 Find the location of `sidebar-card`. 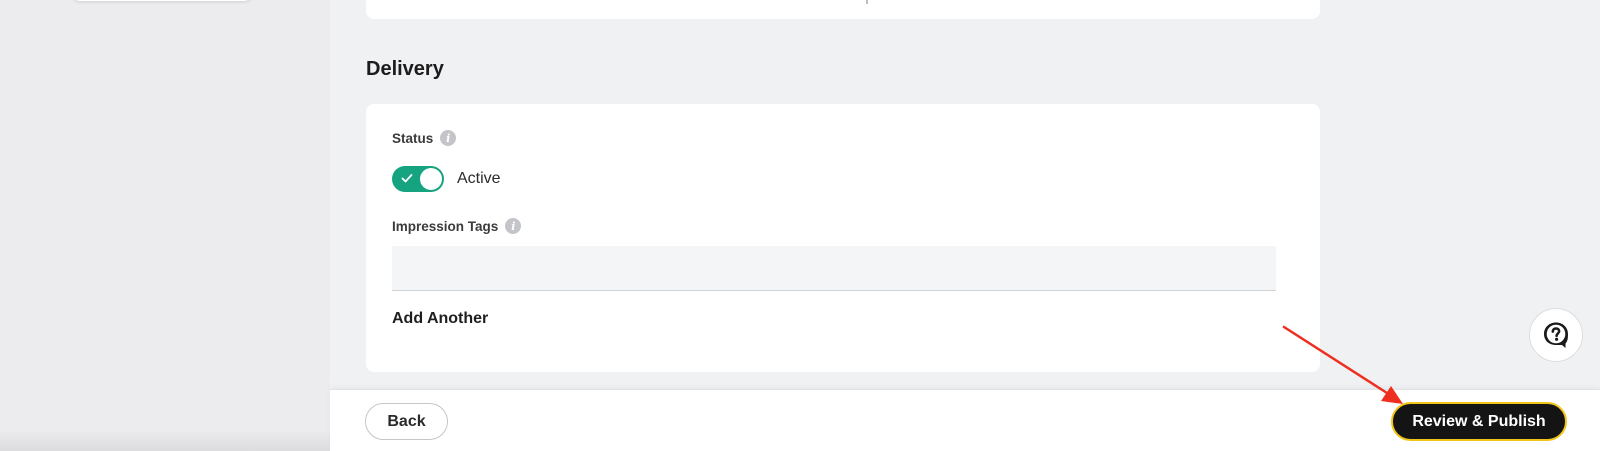

sidebar-card is located at coordinates (162, 0).